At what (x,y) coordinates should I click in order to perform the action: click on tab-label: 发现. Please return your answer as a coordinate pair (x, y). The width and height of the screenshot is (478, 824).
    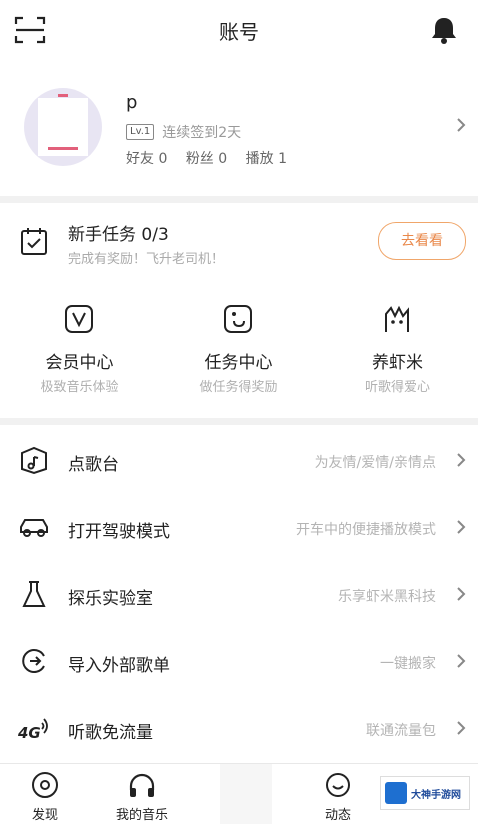
    Looking at the image, I should click on (44, 815).